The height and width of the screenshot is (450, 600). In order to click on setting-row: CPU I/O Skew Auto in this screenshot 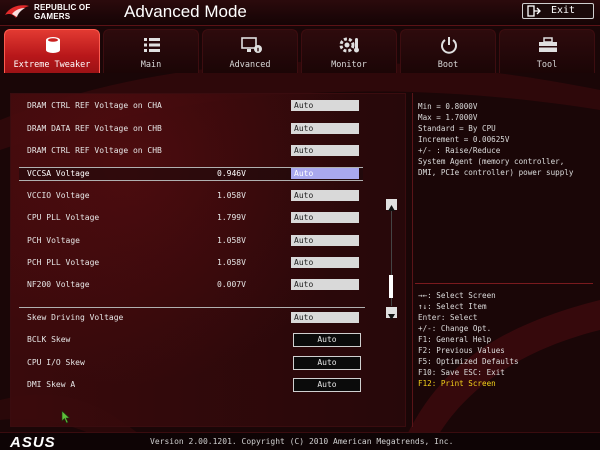, I will do `click(202, 363)`.